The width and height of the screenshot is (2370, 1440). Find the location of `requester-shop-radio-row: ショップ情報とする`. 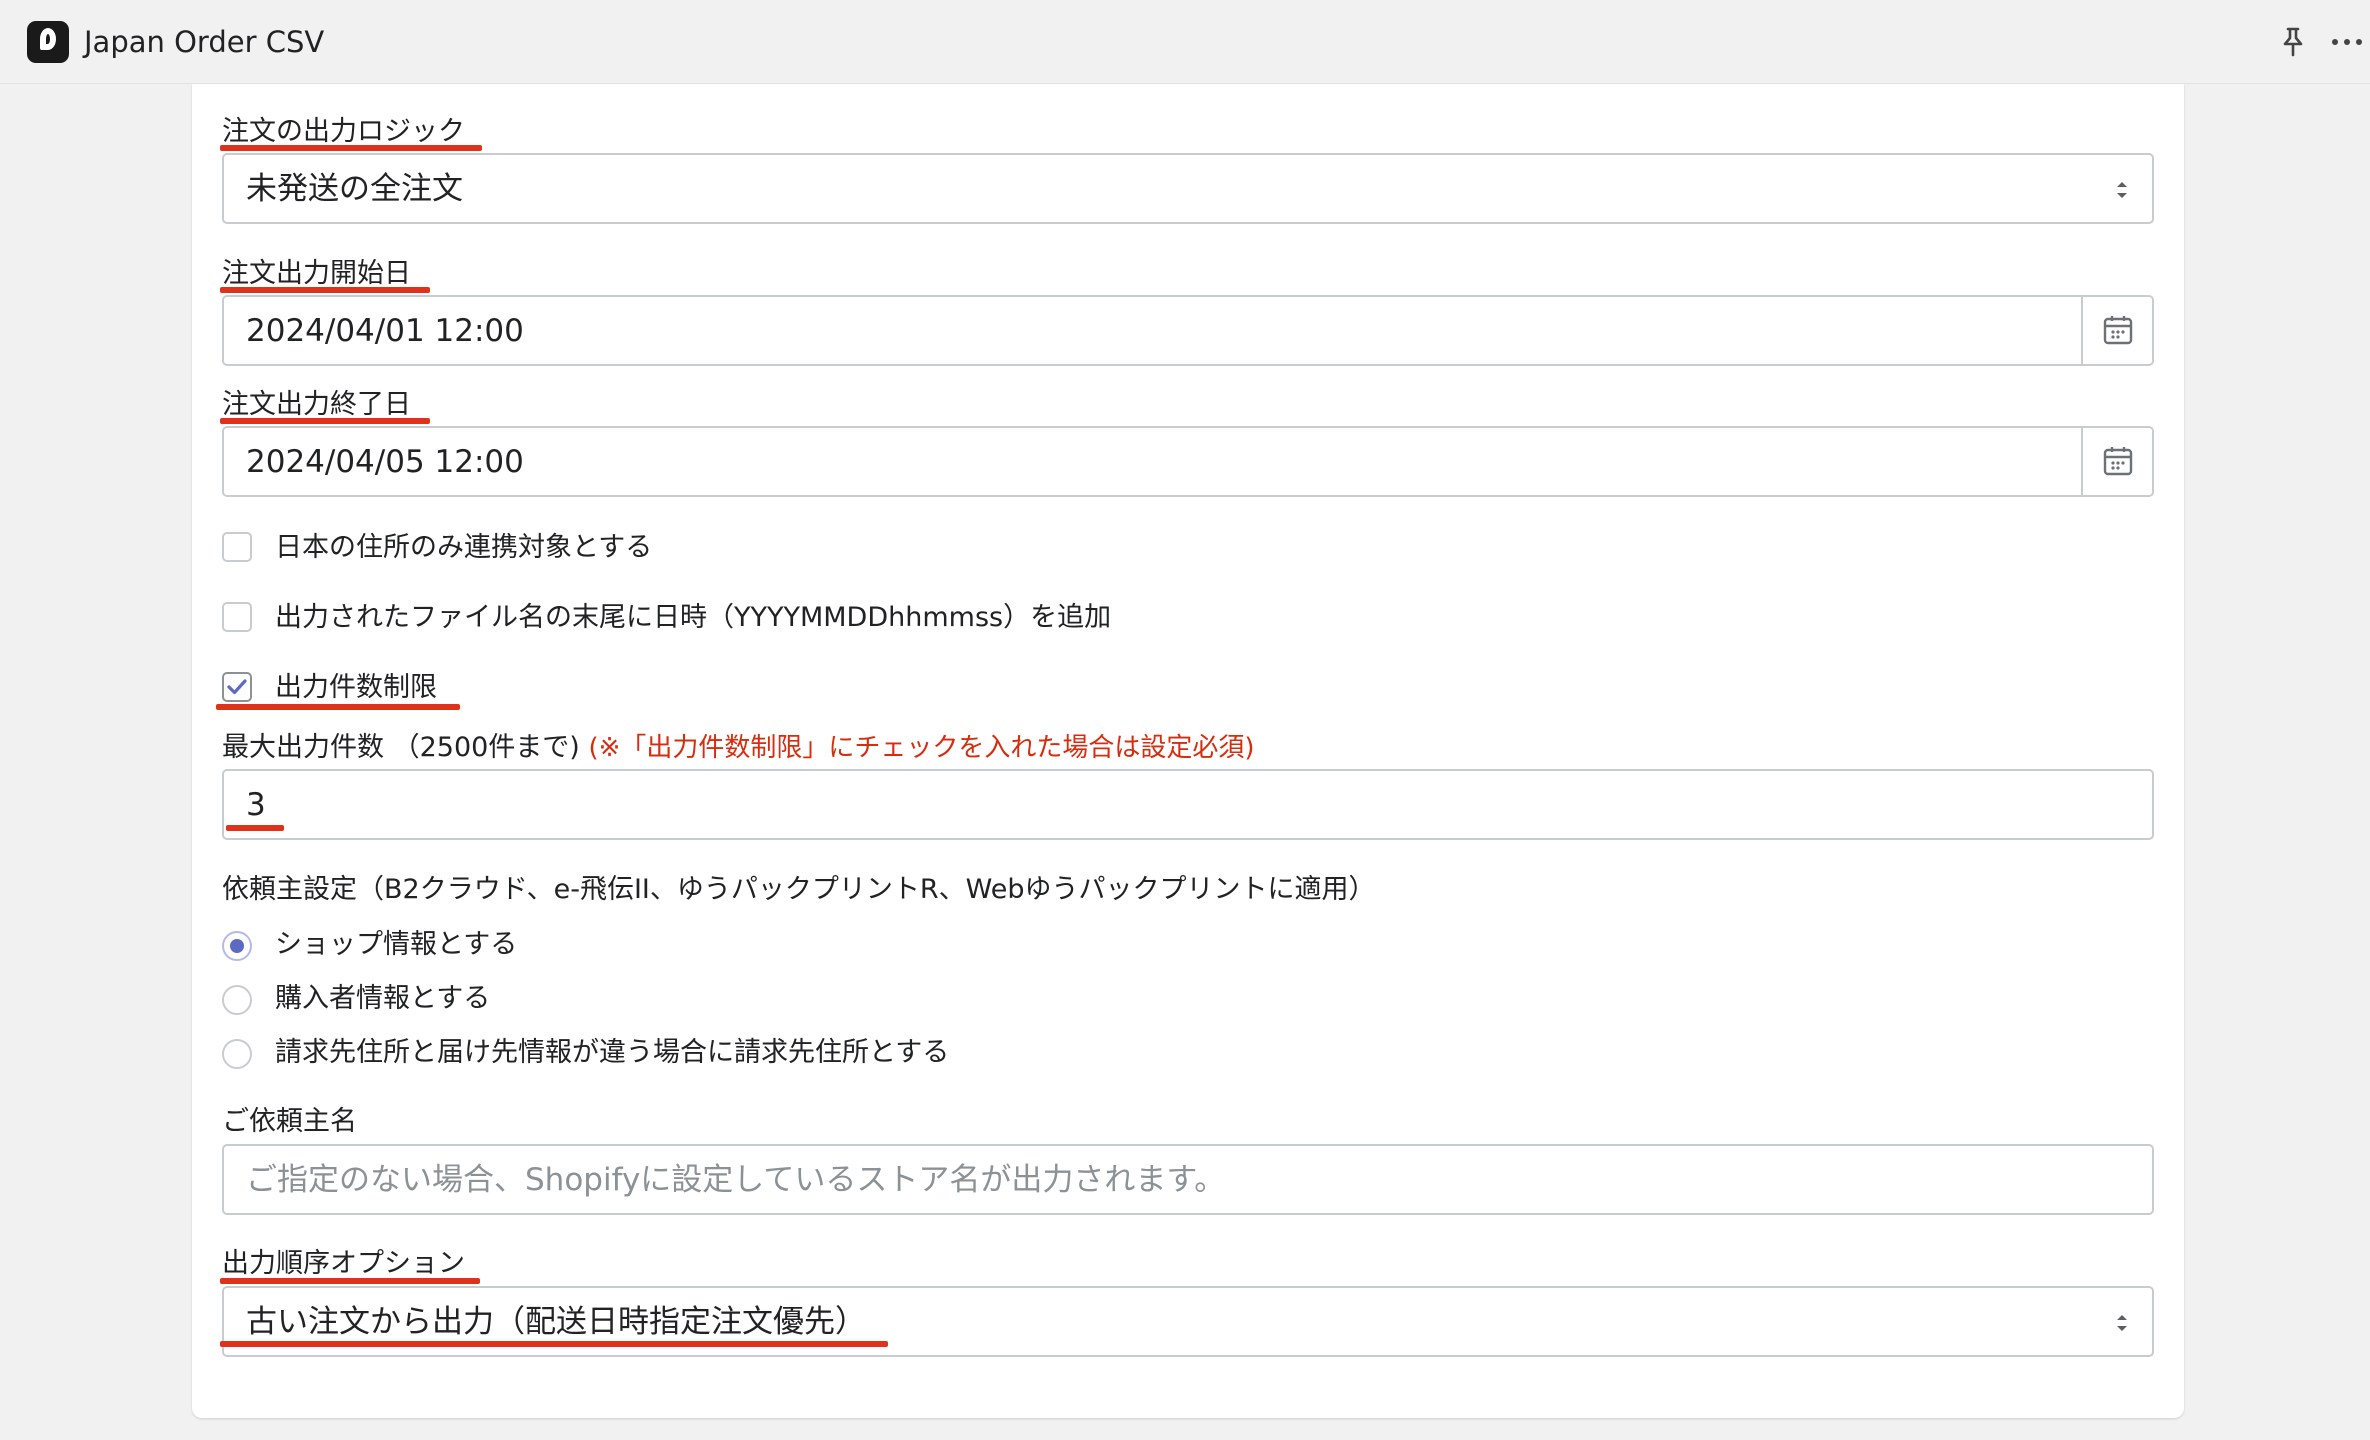

requester-shop-radio-row: ショップ情報とする is located at coordinates (522, 945).